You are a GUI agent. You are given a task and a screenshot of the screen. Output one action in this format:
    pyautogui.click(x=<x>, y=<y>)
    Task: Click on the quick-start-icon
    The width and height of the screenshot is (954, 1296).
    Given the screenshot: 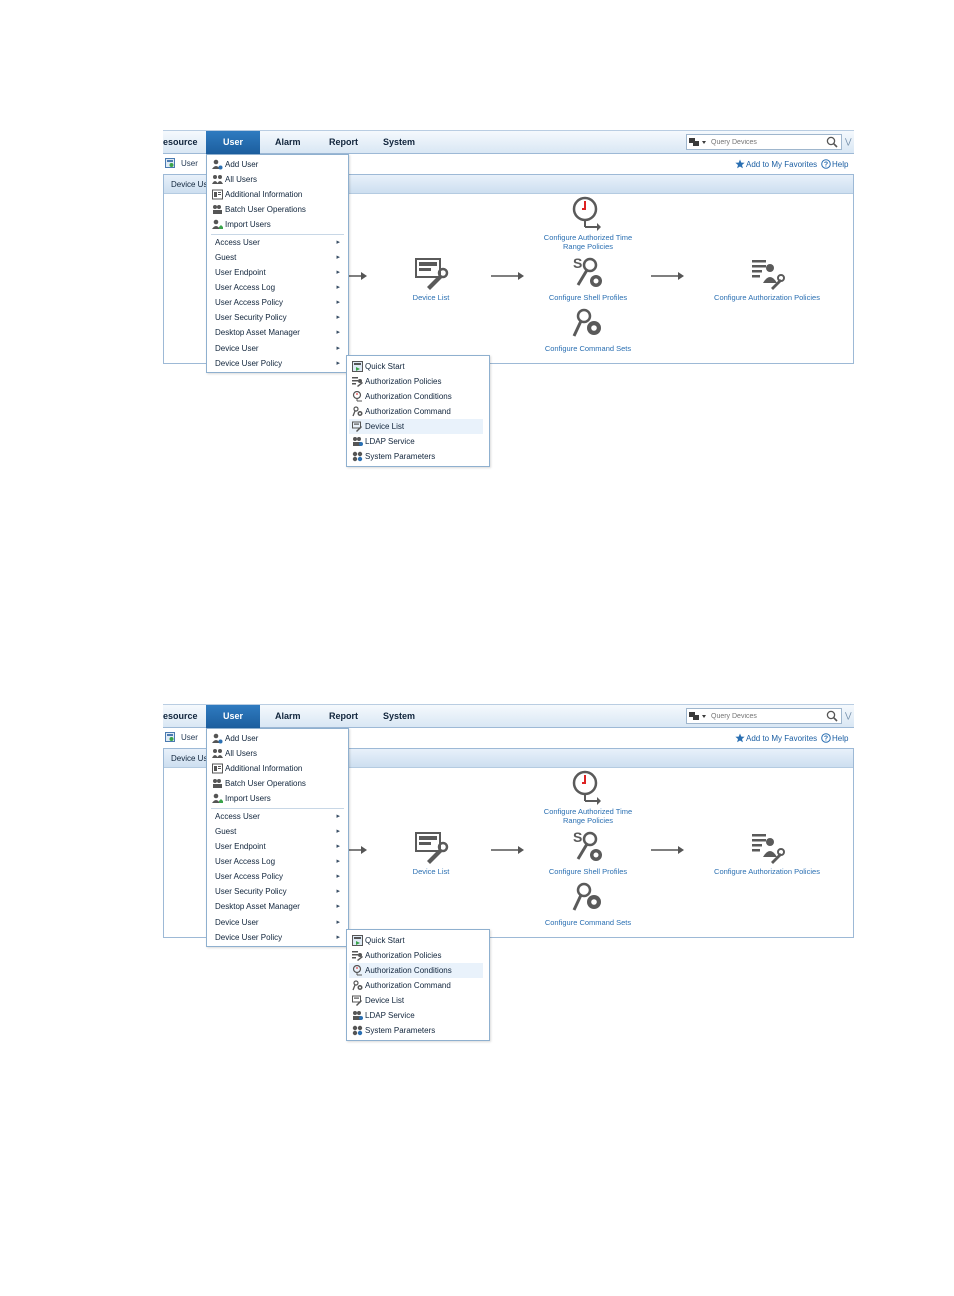 What is the action you would take?
    pyautogui.click(x=357, y=366)
    